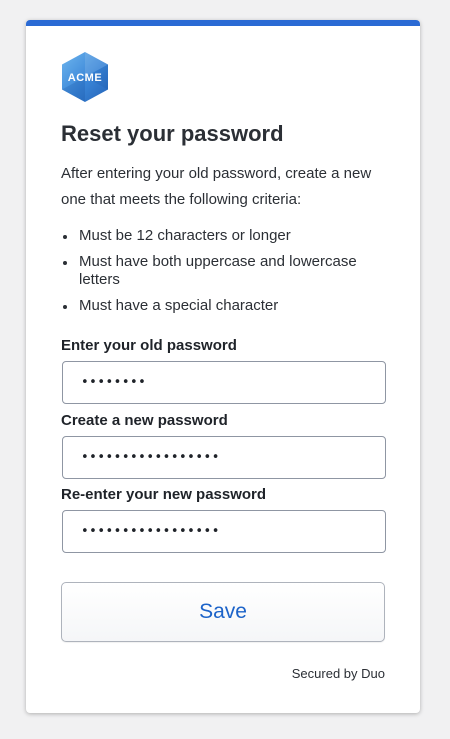 This screenshot has height=739, width=450. I want to click on acme-logo: ACME, so click(85, 77).